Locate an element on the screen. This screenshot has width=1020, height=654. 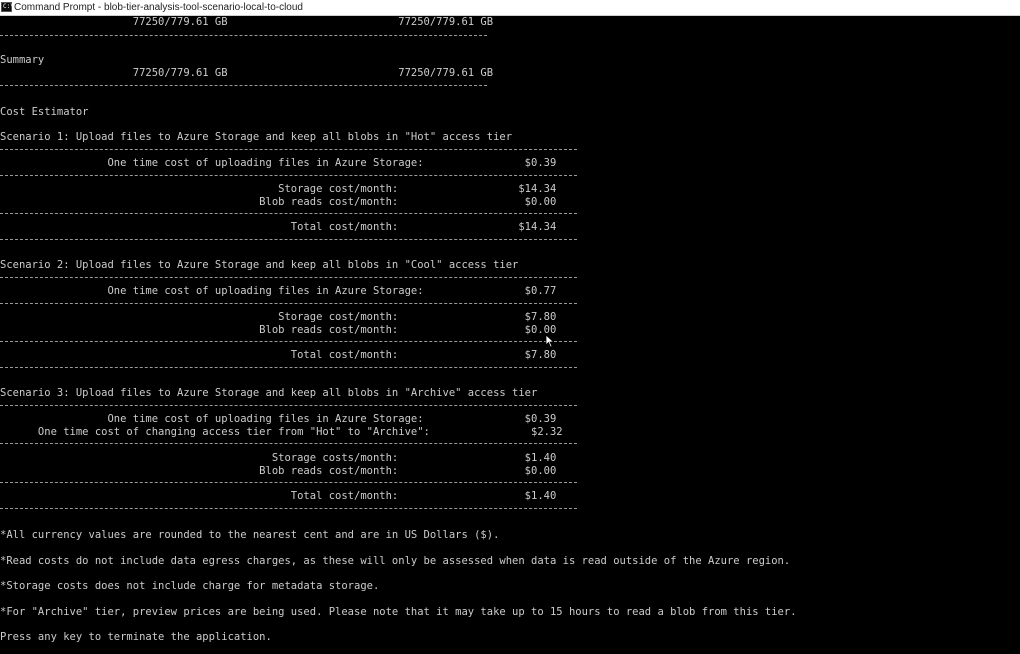
scenario-2-storage-cost: Storage cost/month: $7.80 is located at coordinates (278, 317).